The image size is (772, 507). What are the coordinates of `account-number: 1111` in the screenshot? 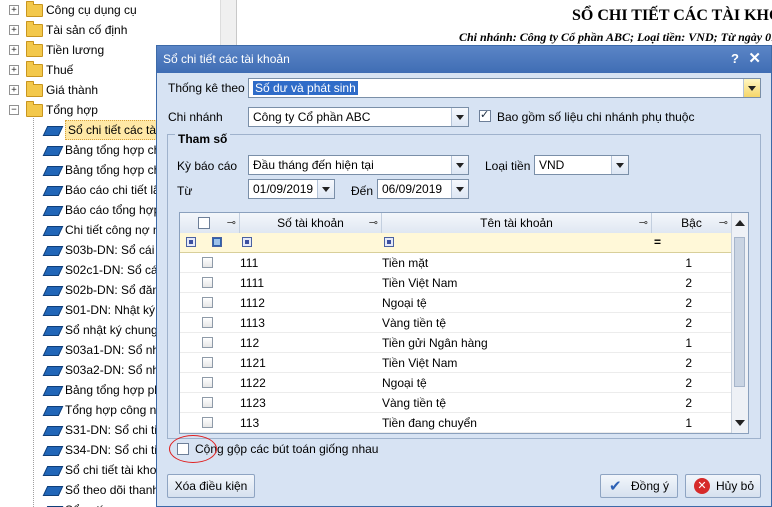 It's located at (252, 283).